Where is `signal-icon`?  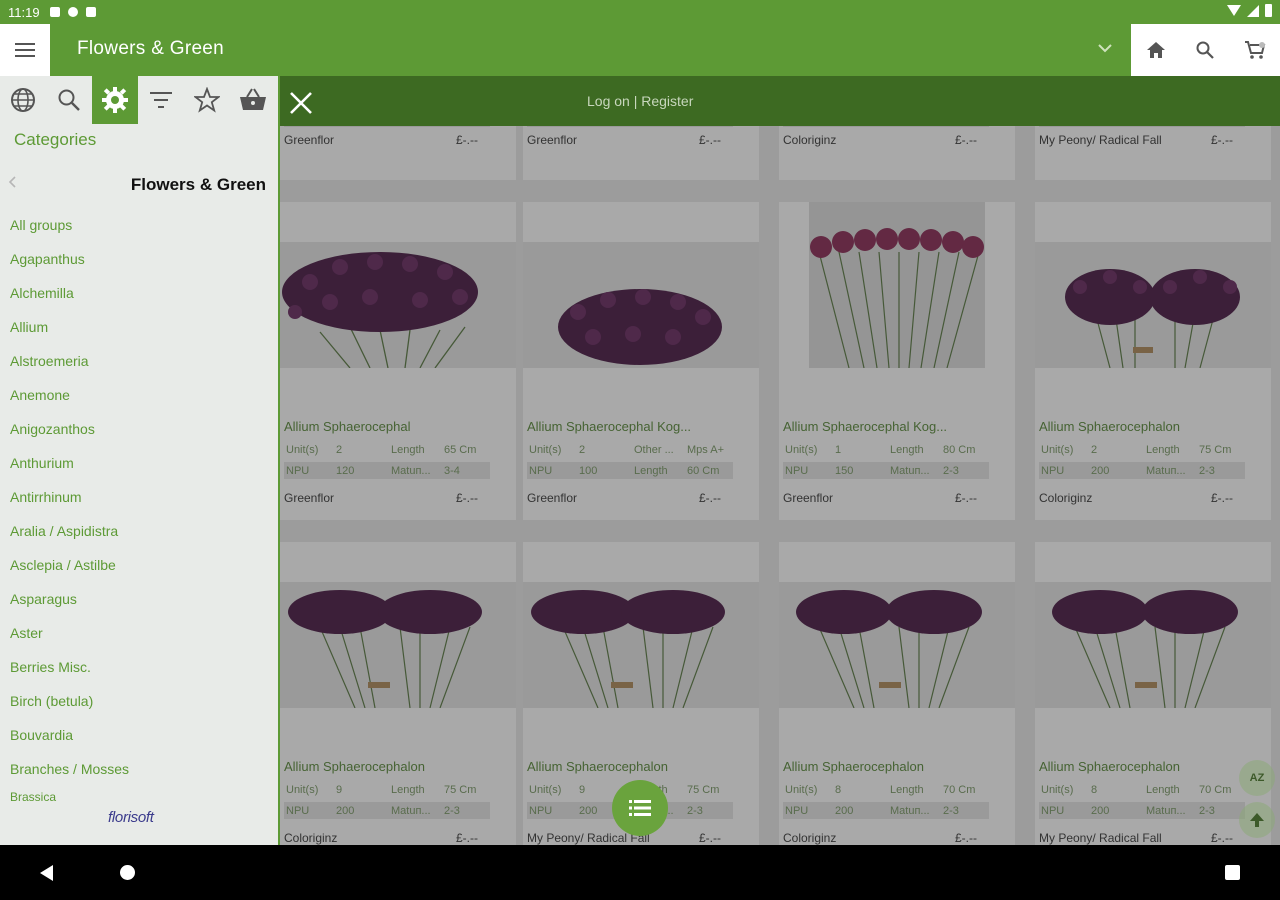
signal-icon is located at coordinates (1253, 10).